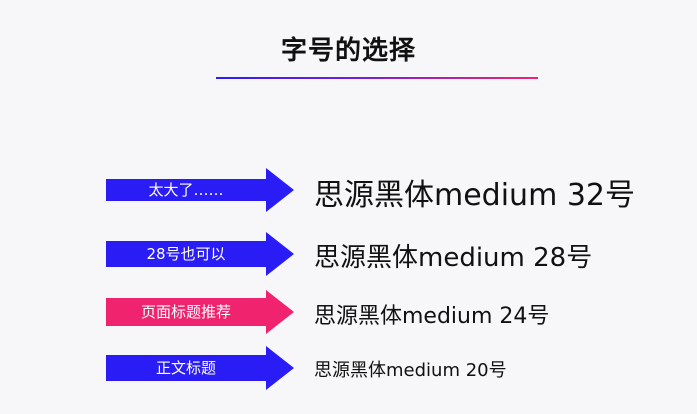  What do you see at coordinates (185, 368) in the screenshot?
I see `arrow-label-text: 正文标题` at bounding box center [185, 368].